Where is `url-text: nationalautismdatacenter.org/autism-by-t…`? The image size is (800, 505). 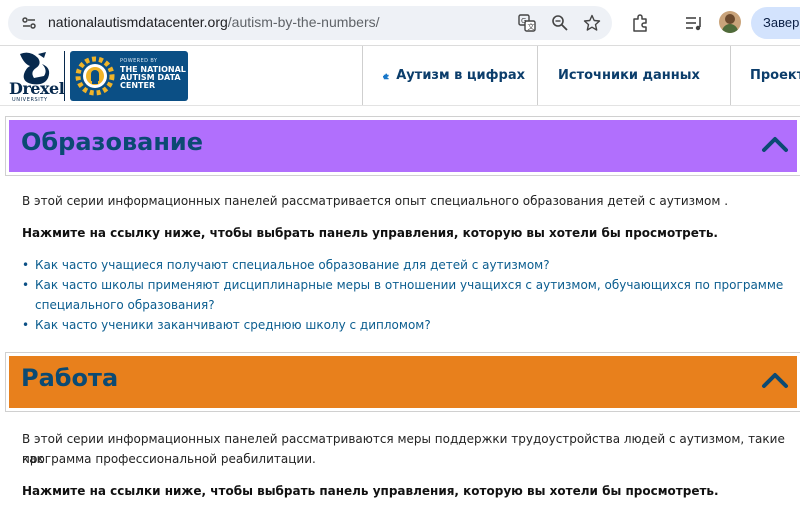
url-text: nationalautismdatacenter.org/autism-by-t… is located at coordinates (214, 22).